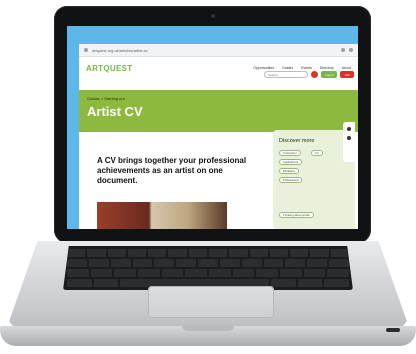 The width and height of the screenshot is (416, 354). What do you see at coordinates (346, 68) in the screenshot?
I see `nav-item: About` at bounding box center [346, 68].